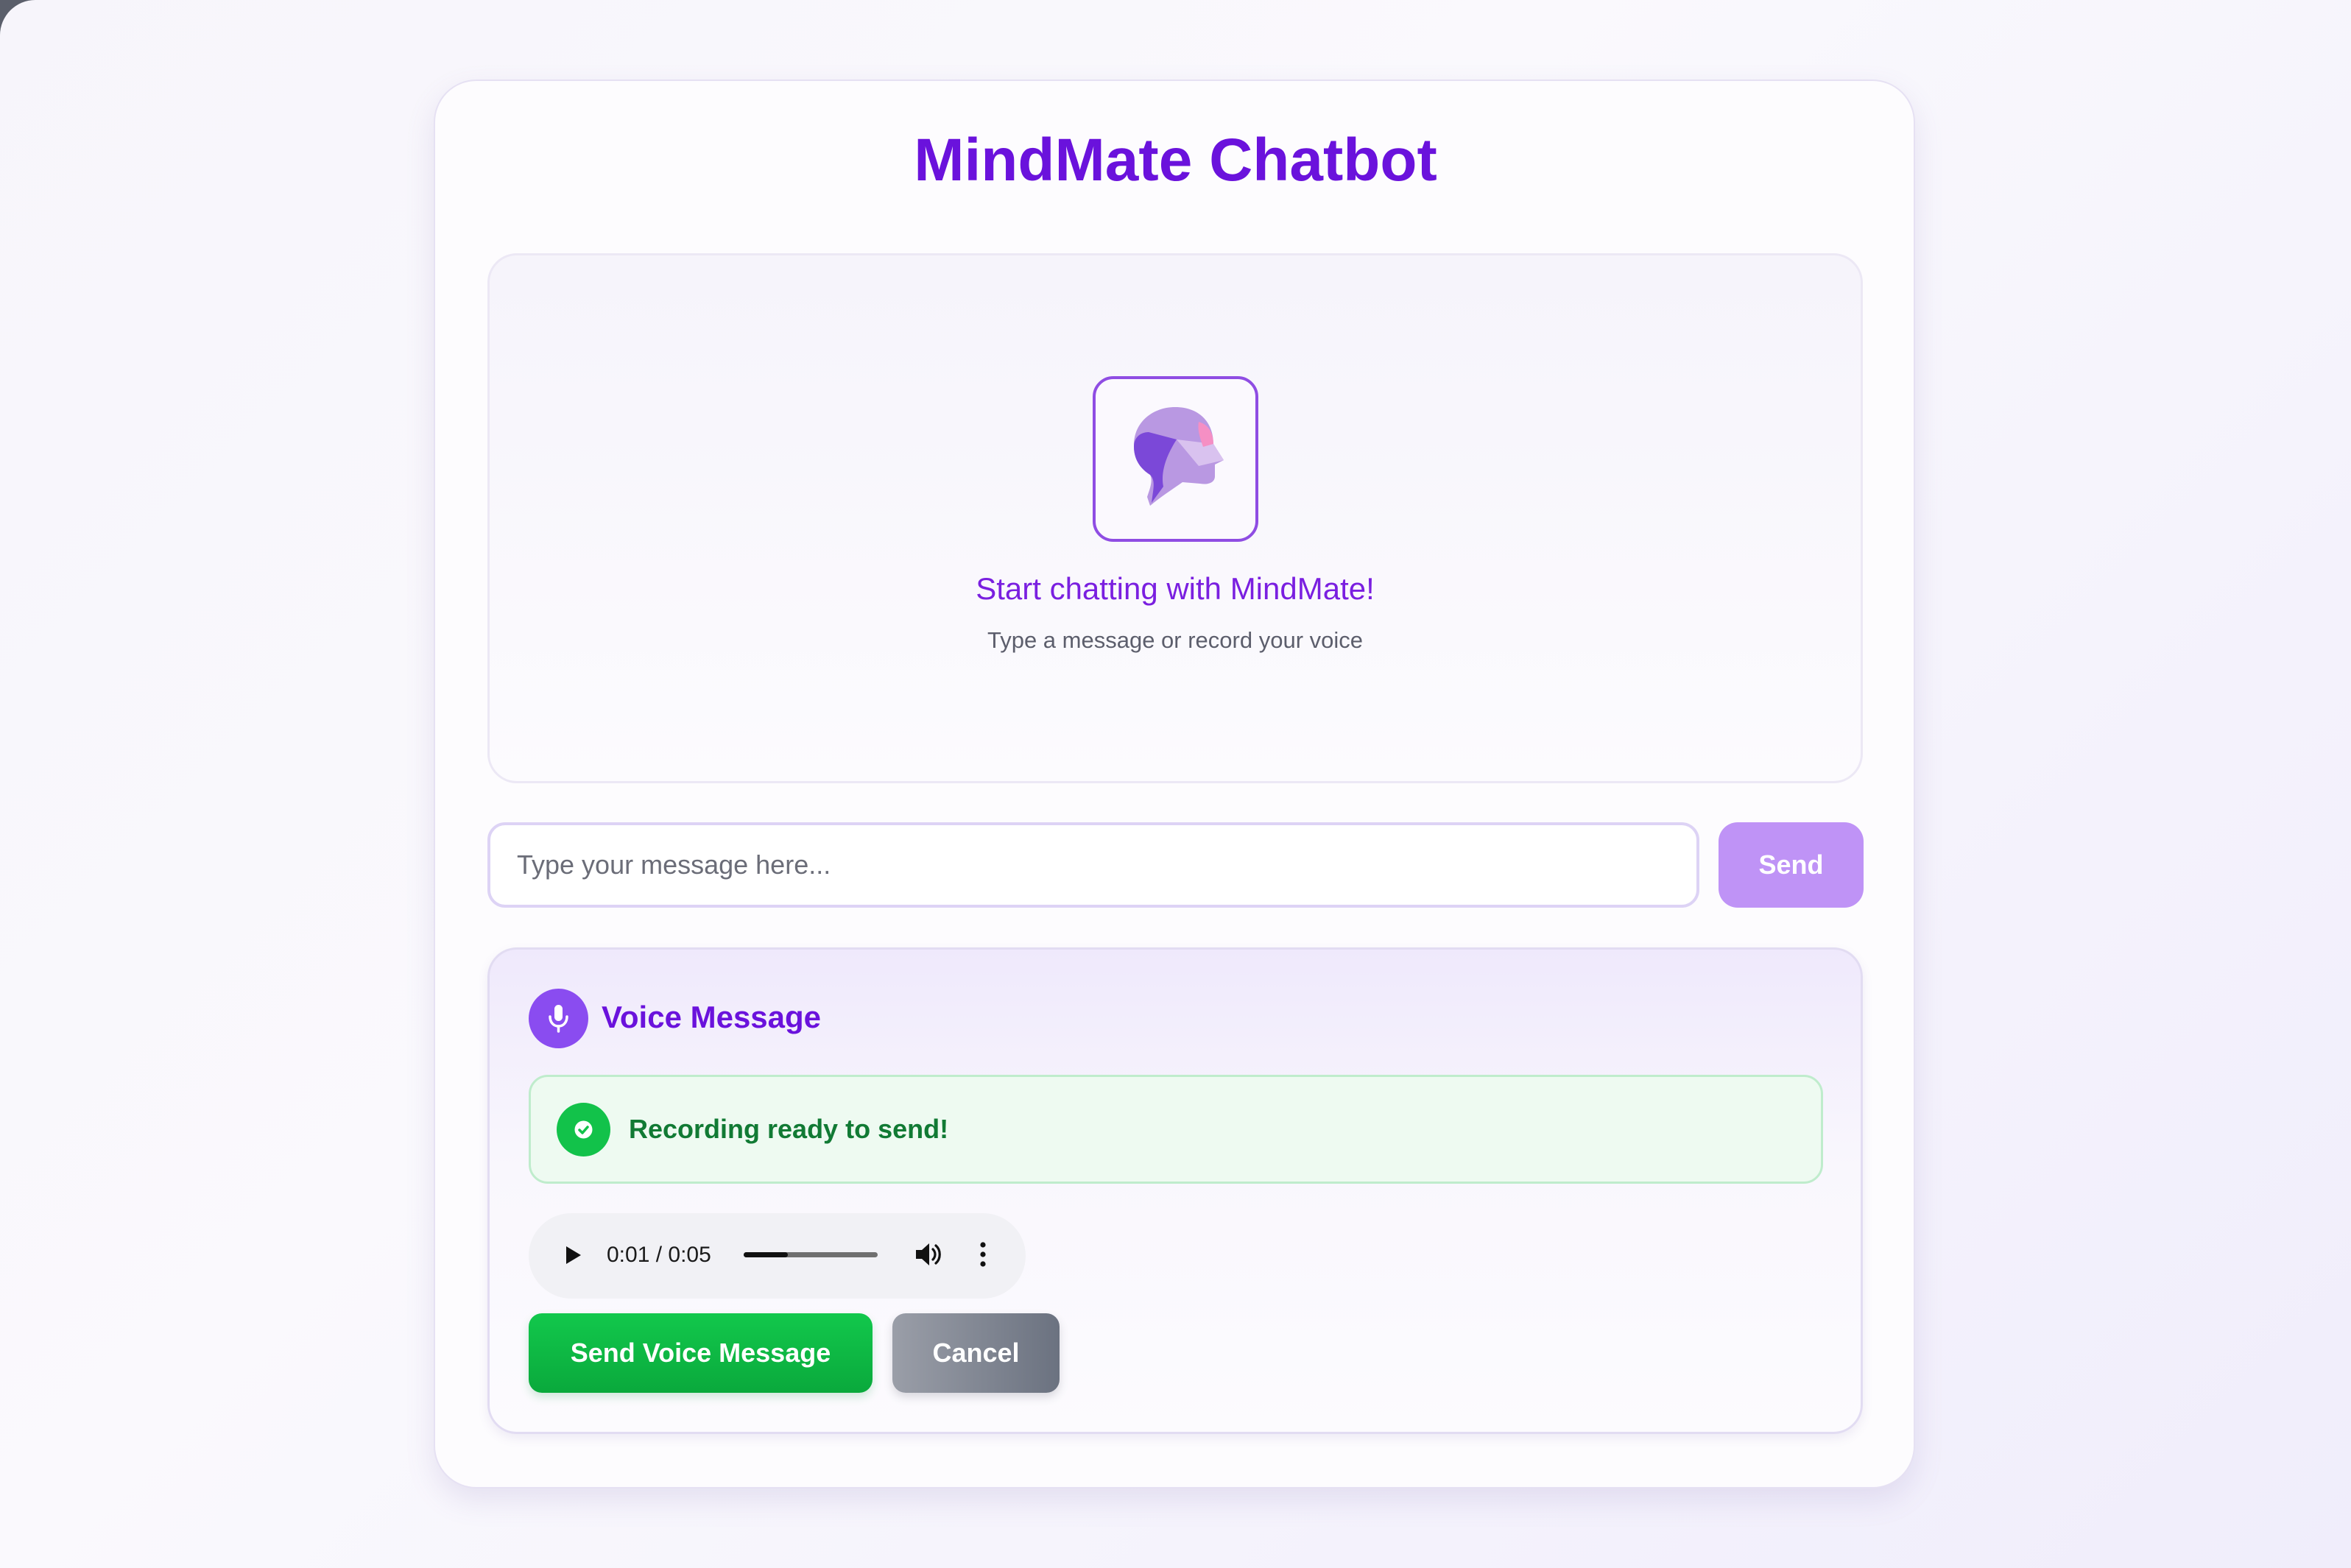  I want to click on check-circle-icon, so click(583, 1129).